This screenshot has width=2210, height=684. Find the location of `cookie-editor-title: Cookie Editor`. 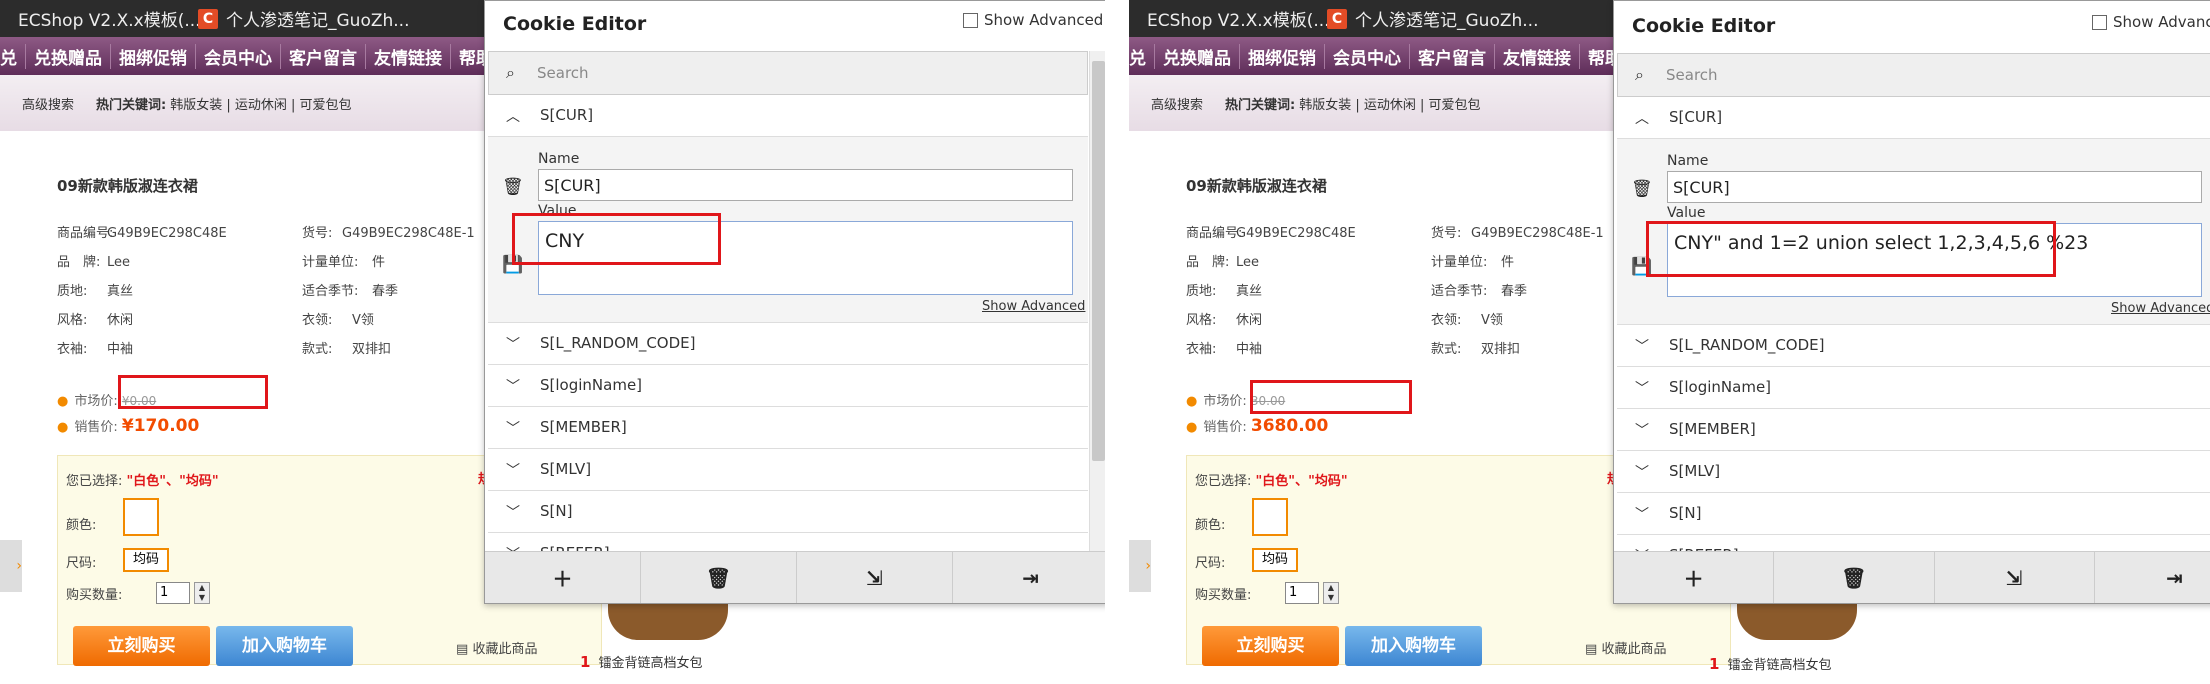

cookie-editor-title: Cookie Editor is located at coordinates (1704, 26).